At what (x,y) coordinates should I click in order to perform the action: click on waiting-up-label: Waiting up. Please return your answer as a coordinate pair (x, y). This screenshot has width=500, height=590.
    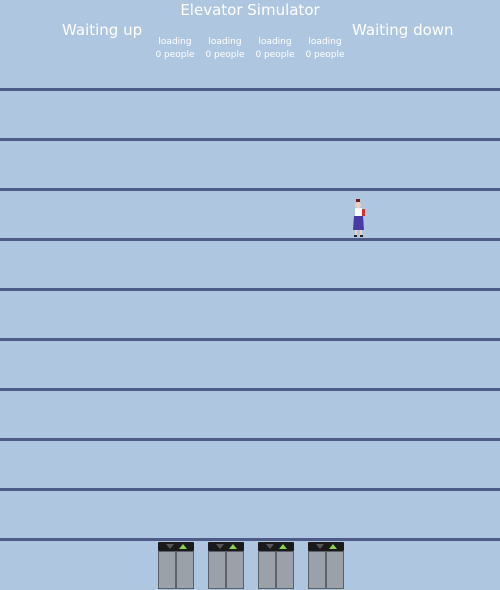
    Looking at the image, I should click on (102, 30).